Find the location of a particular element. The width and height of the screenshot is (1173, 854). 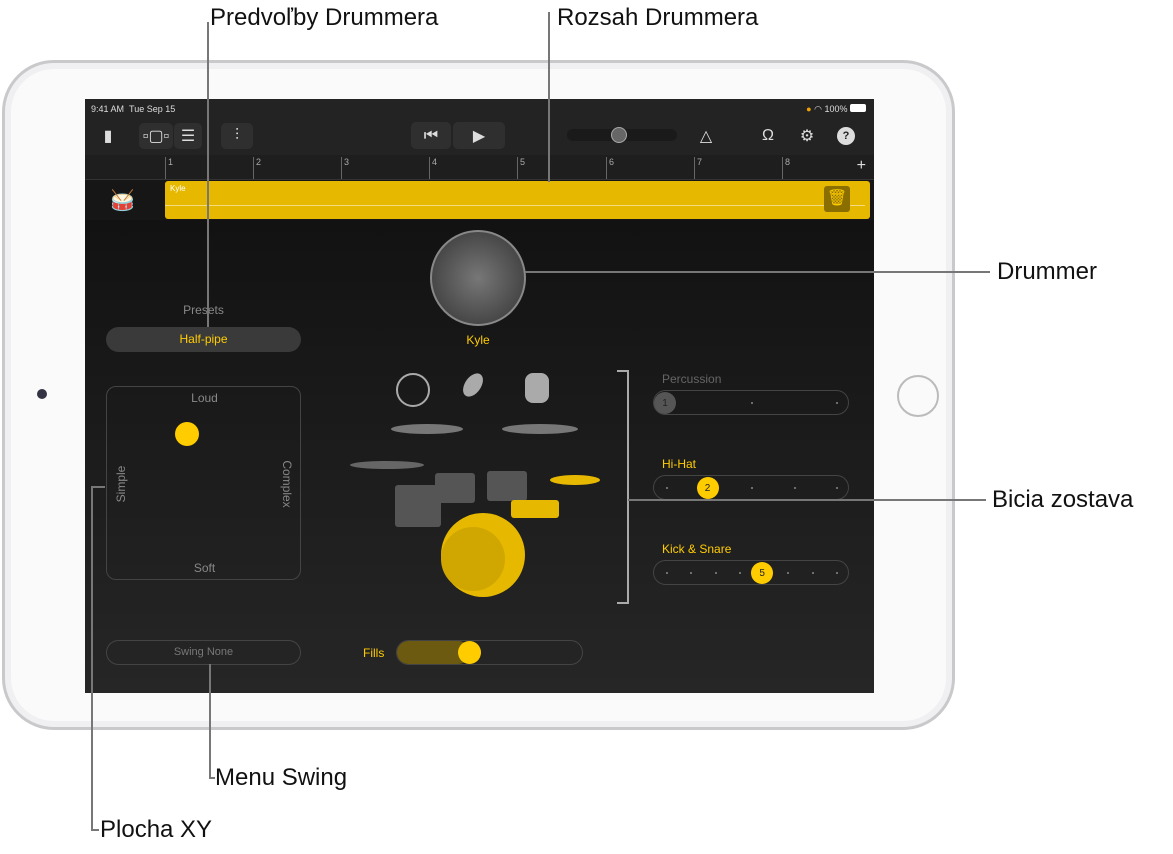

presets-label: Presets is located at coordinates (203, 310).